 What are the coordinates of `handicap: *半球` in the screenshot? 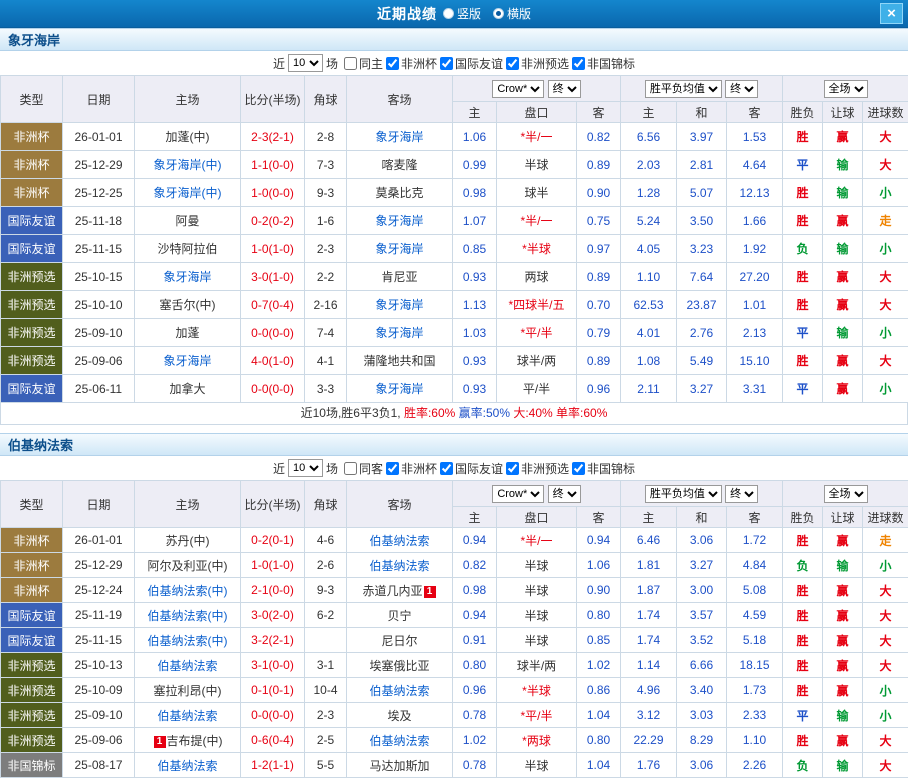 It's located at (537, 690).